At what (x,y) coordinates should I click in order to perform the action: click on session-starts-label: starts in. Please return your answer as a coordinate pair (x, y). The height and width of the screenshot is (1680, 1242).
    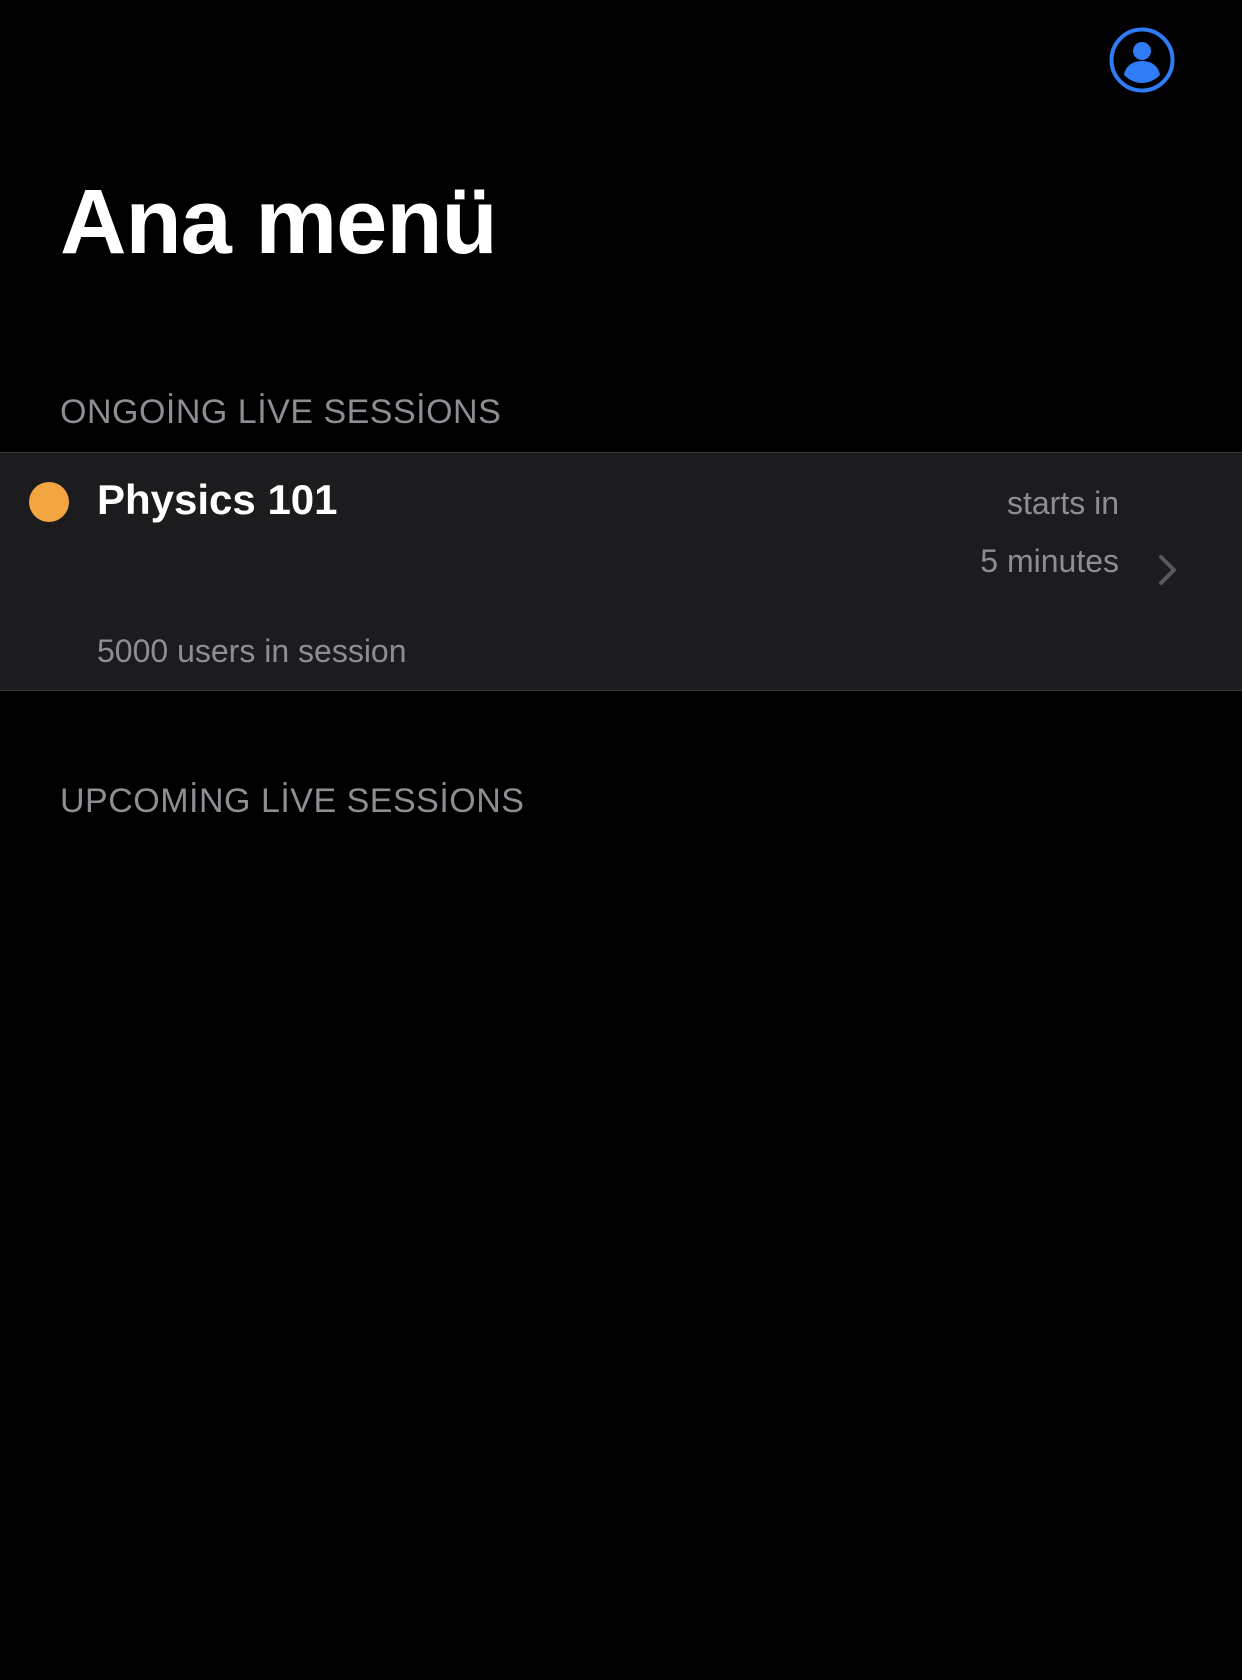
    Looking at the image, I should click on (1062, 503).